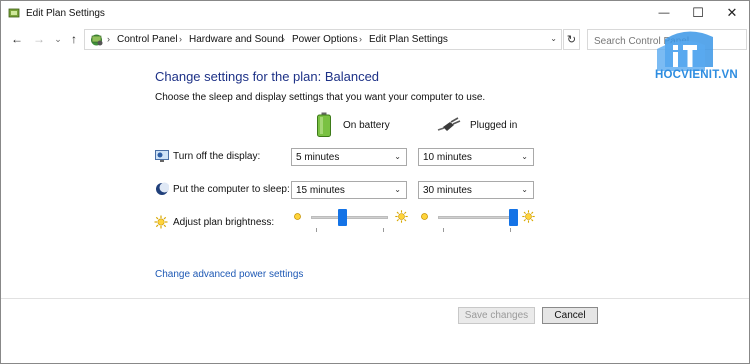 The height and width of the screenshot is (364, 750). Describe the element at coordinates (14, 13) in the screenshot. I see `app-power-icon` at that location.